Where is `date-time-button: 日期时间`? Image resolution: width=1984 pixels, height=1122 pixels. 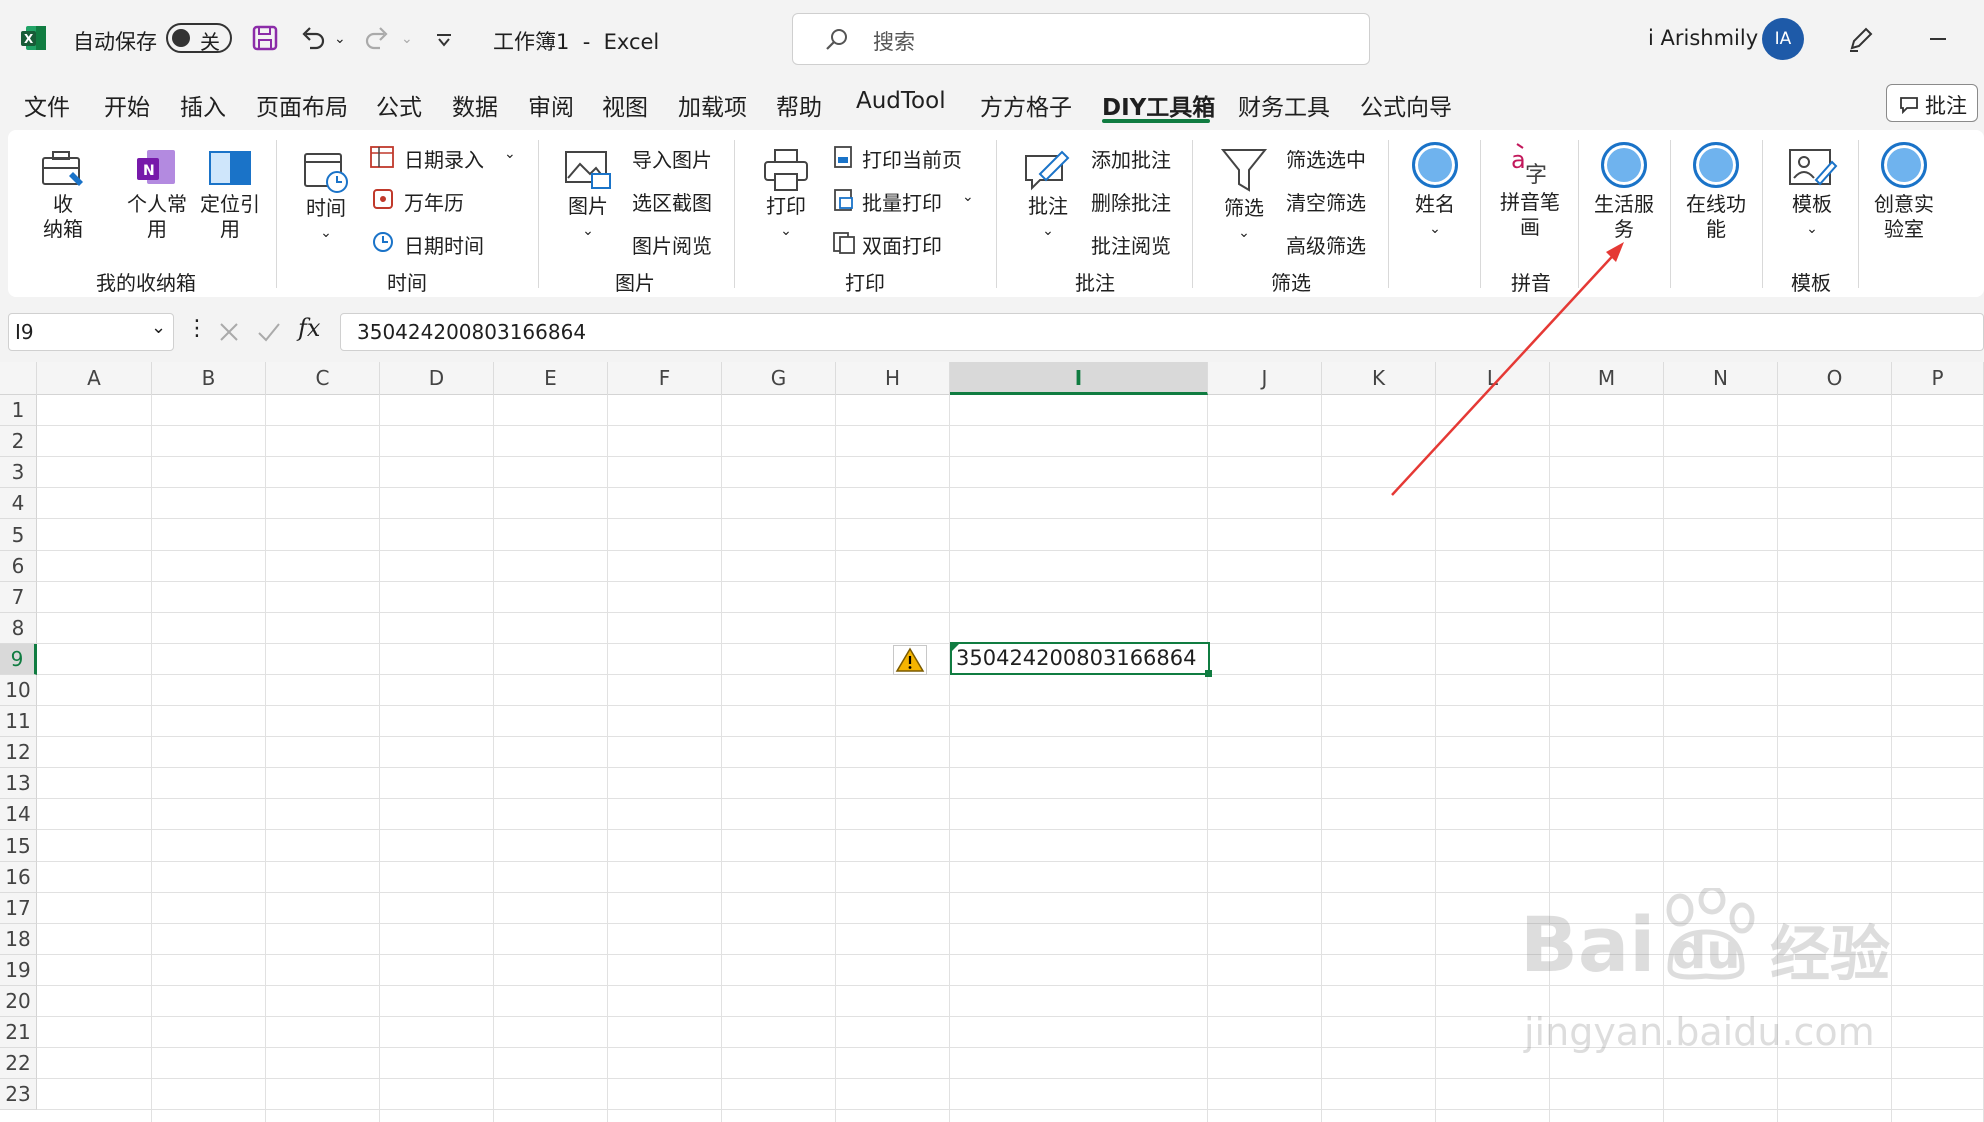 date-time-button: 日期时间 is located at coordinates (435, 244).